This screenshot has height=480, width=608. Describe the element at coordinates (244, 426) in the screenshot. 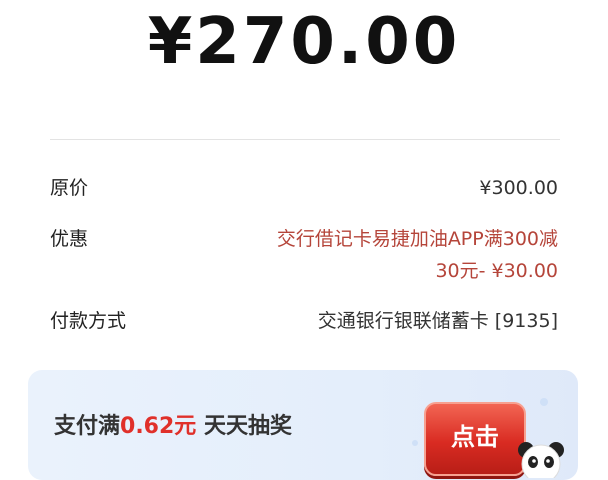

I see `banner-suffix: 天天抽奖` at that location.